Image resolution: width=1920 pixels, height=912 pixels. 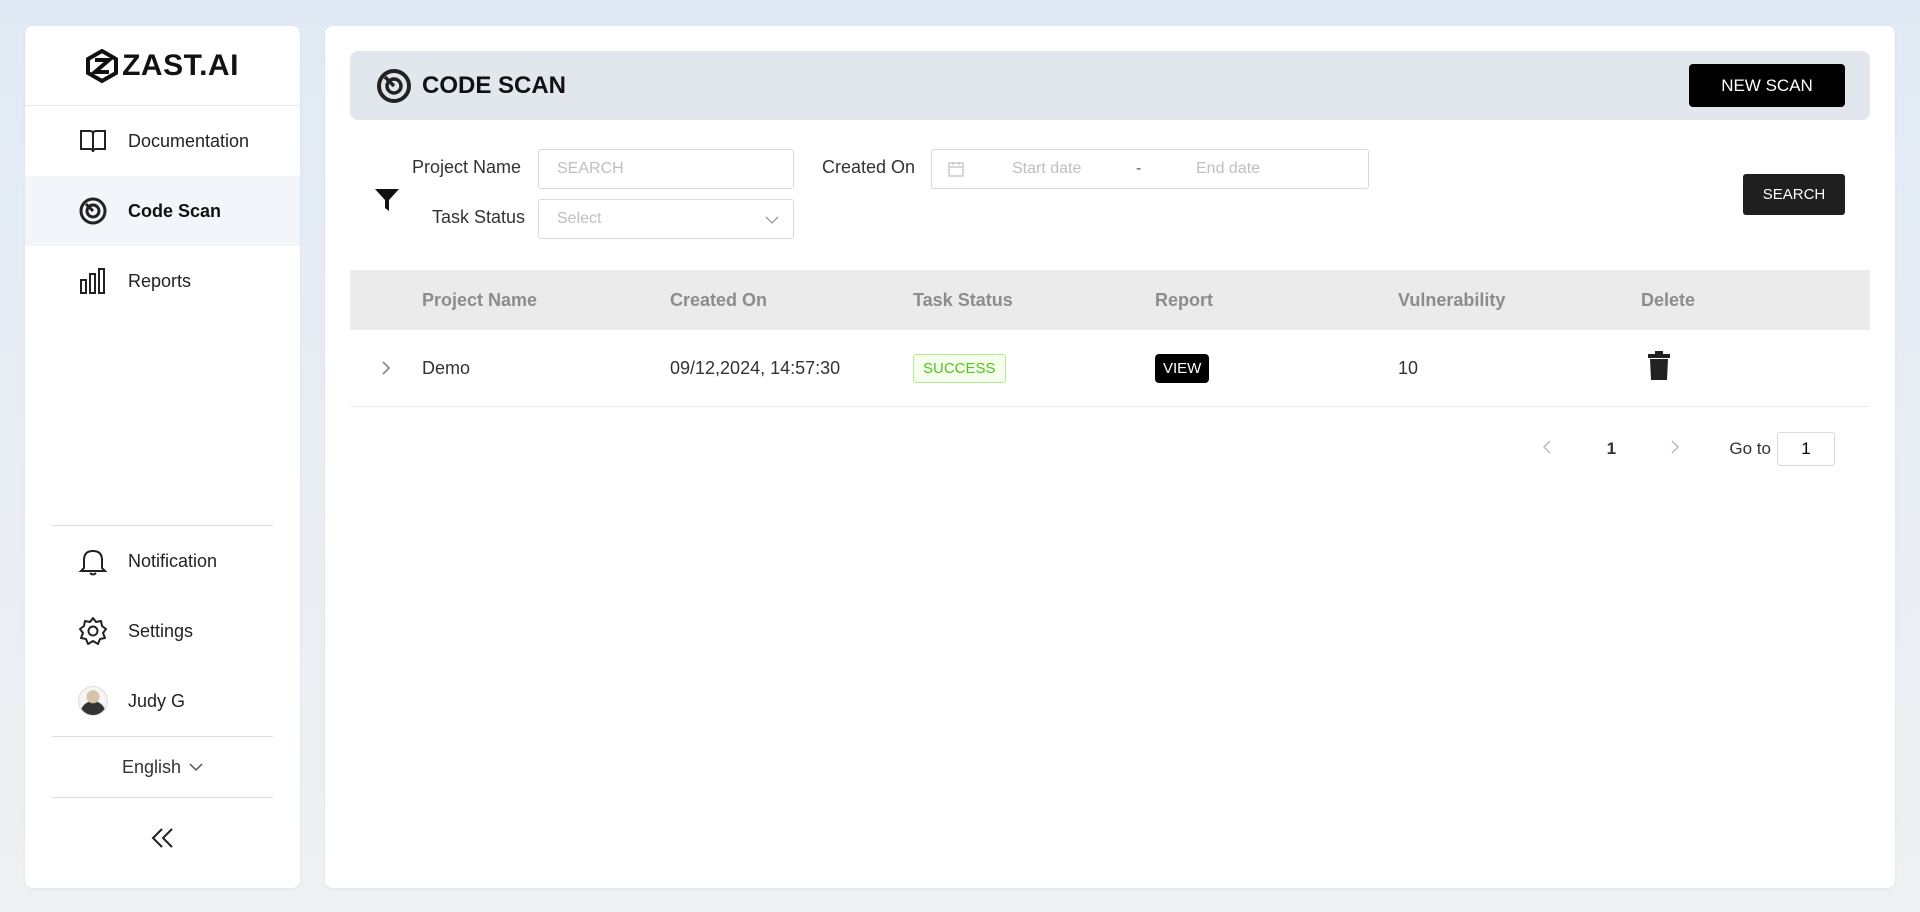 What do you see at coordinates (1110, 85) in the screenshot?
I see `page-header: CODE SCAN NEW SCAN` at bounding box center [1110, 85].